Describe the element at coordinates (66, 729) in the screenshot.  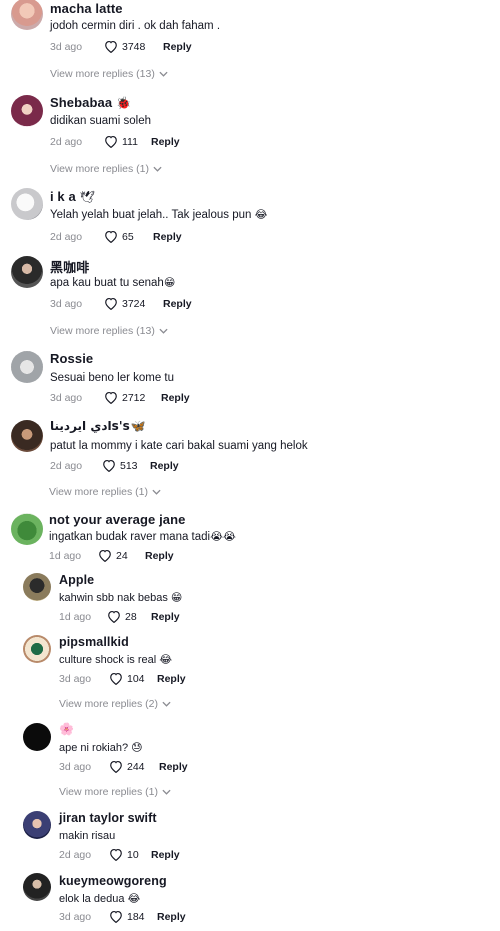
I see `comment-username: 🌸` at that location.